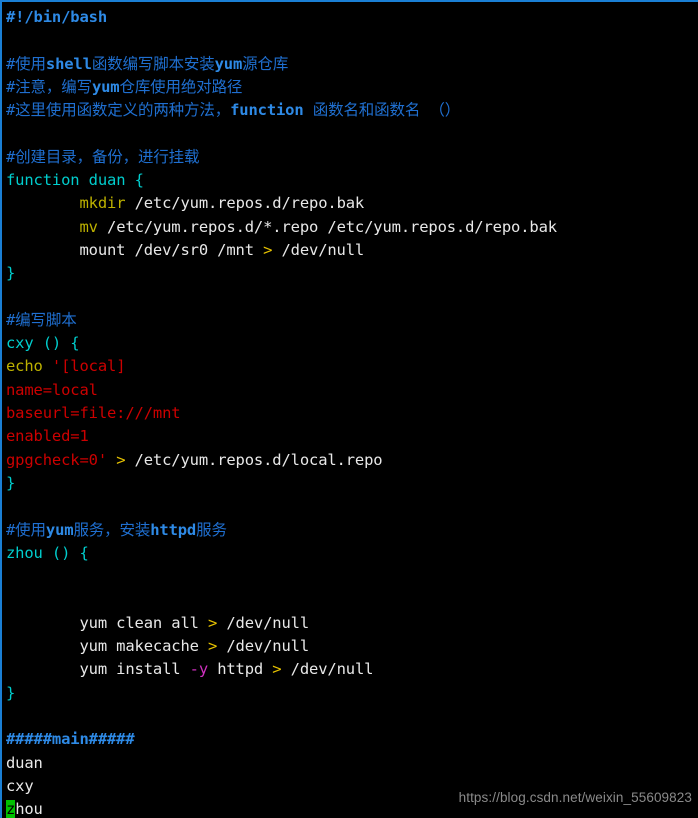 The image size is (698, 818). Describe the element at coordinates (351, 553) in the screenshot. I see `code-line: zhou () {` at that location.